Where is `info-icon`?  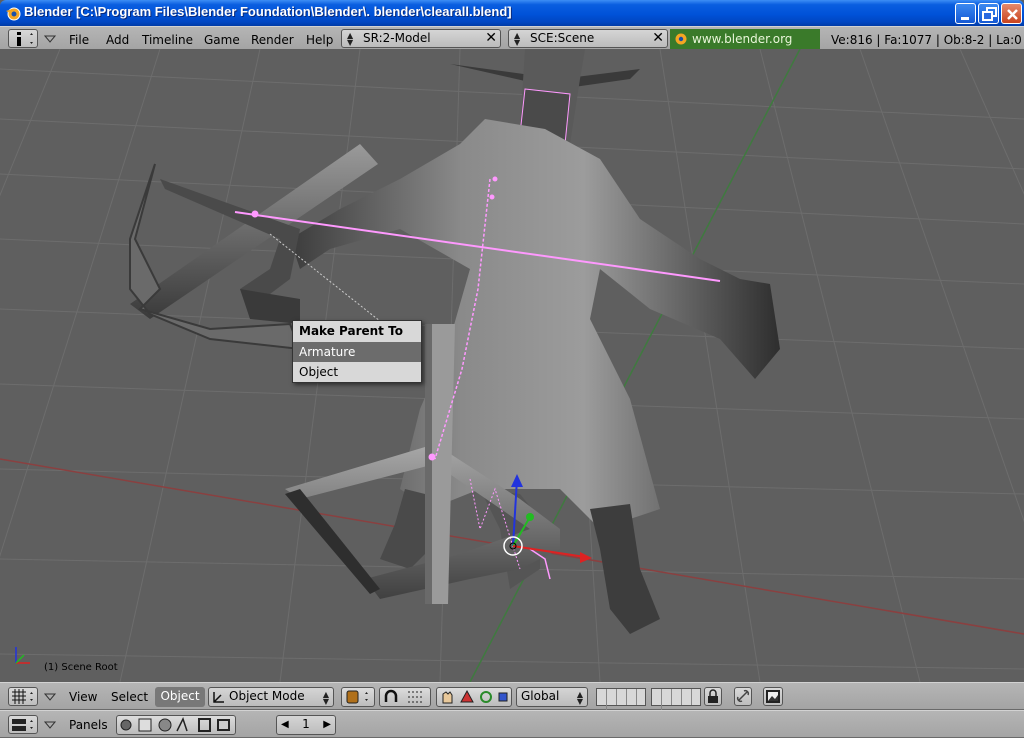 info-icon is located at coordinates (25, 39).